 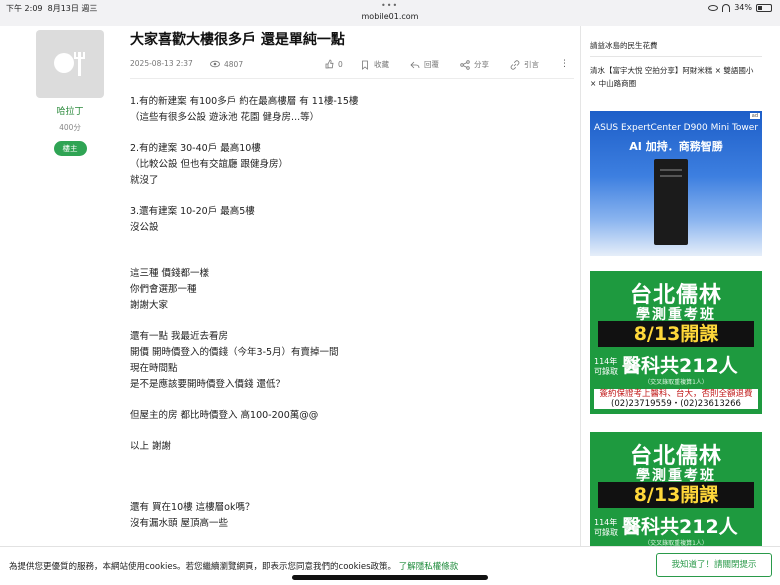 What do you see at coordinates (676, 146) in the screenshot?
I see `ad-tagline: AI 加持．商務智勝` at bounding box center [676, 146].